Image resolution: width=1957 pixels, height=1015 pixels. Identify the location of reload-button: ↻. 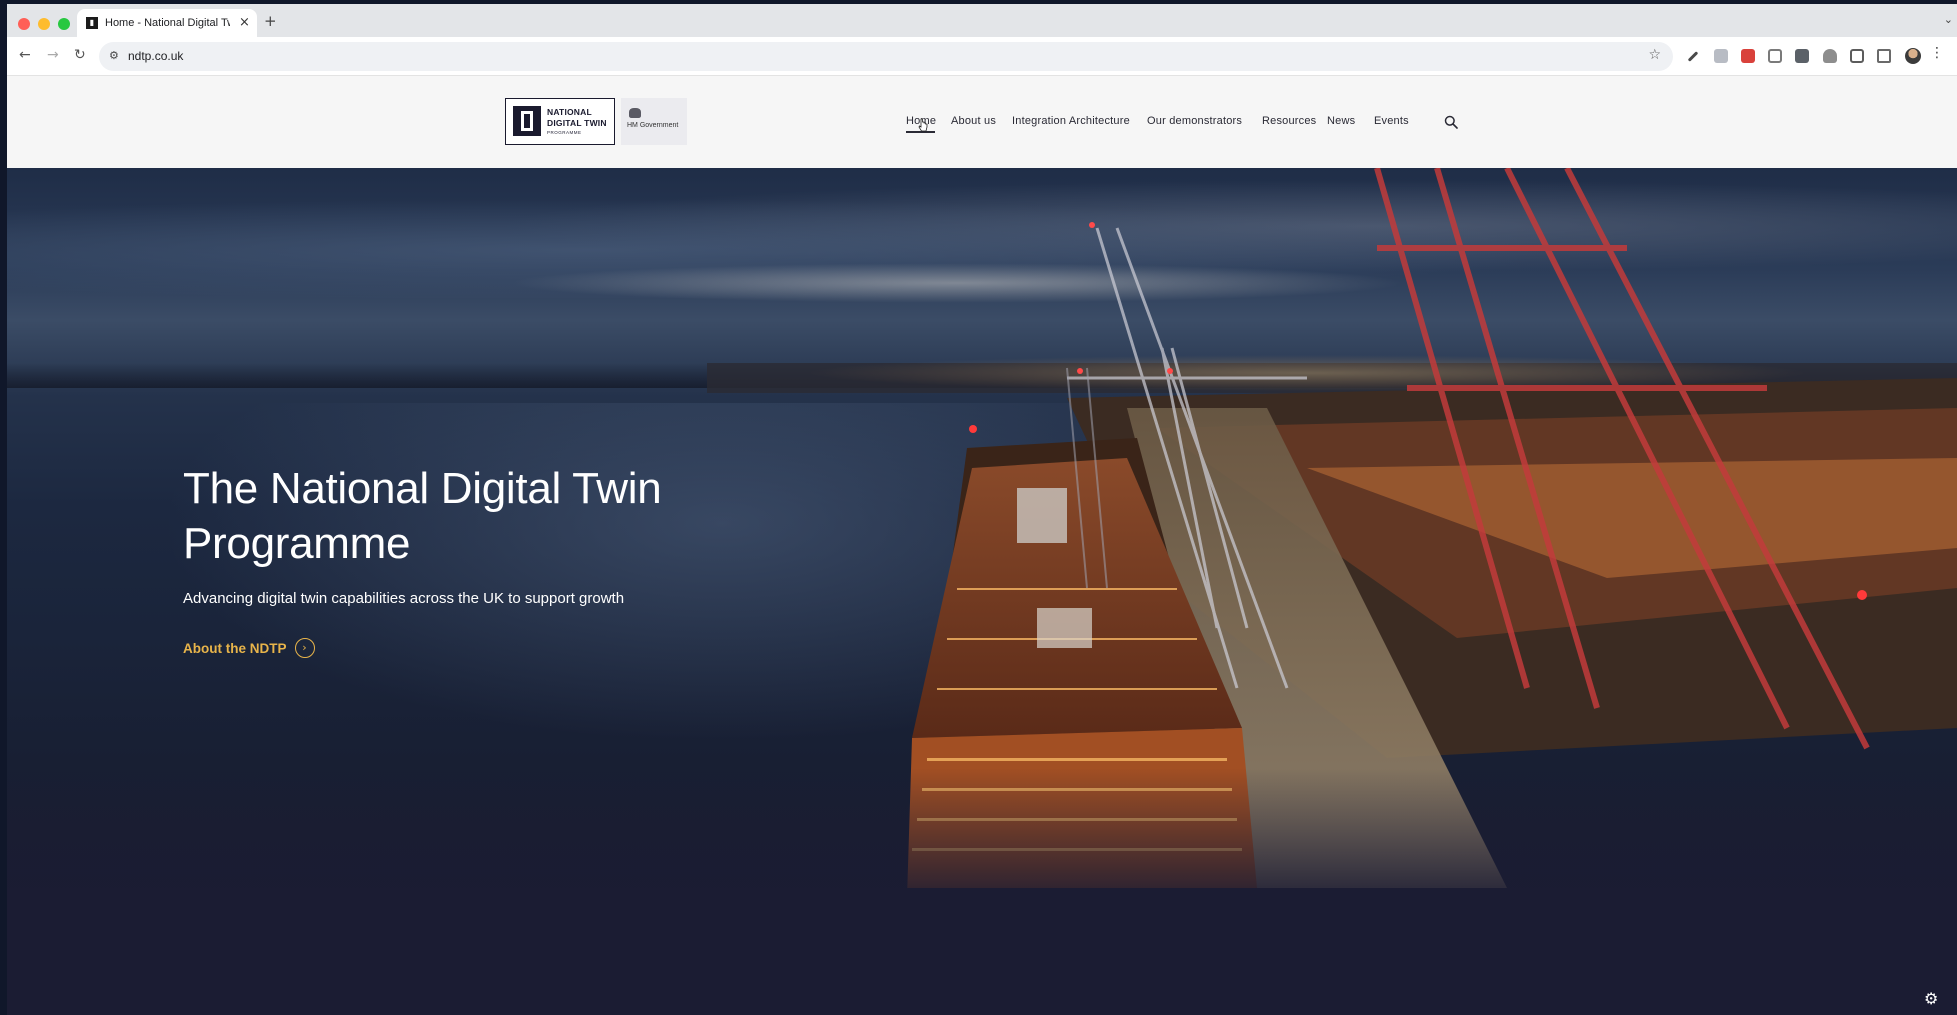
(80, 55).